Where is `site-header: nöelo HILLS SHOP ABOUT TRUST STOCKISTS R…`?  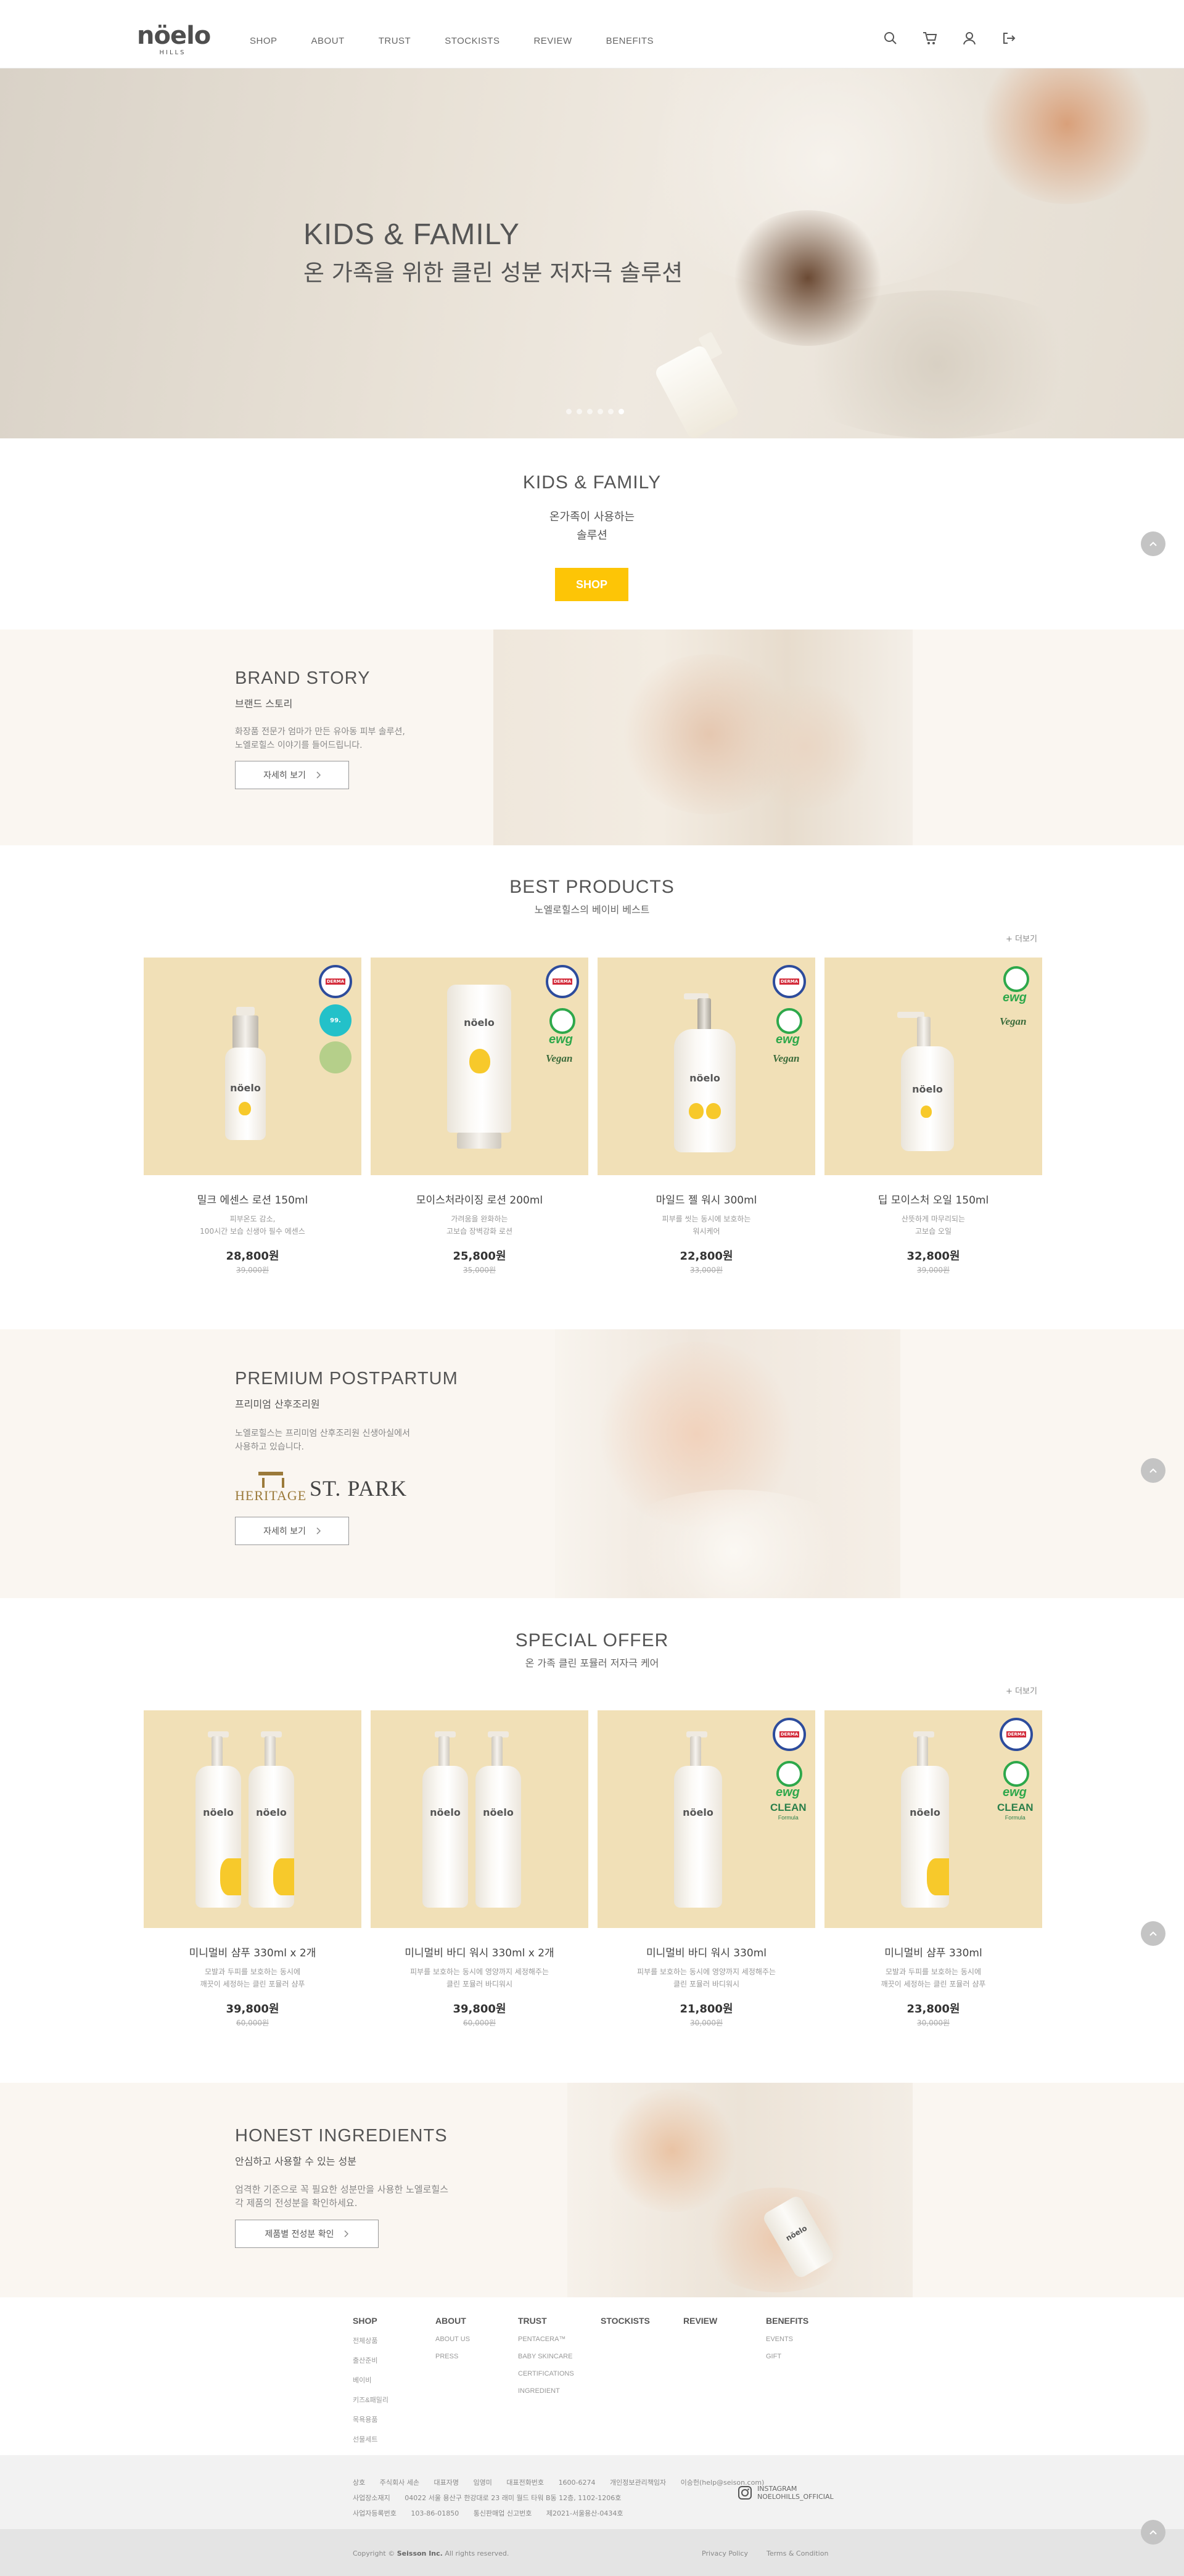
site-header: nöelo HILLS SHOP ABOUT TRUST STOCKISTS R… is located at coordinates (592, 34).